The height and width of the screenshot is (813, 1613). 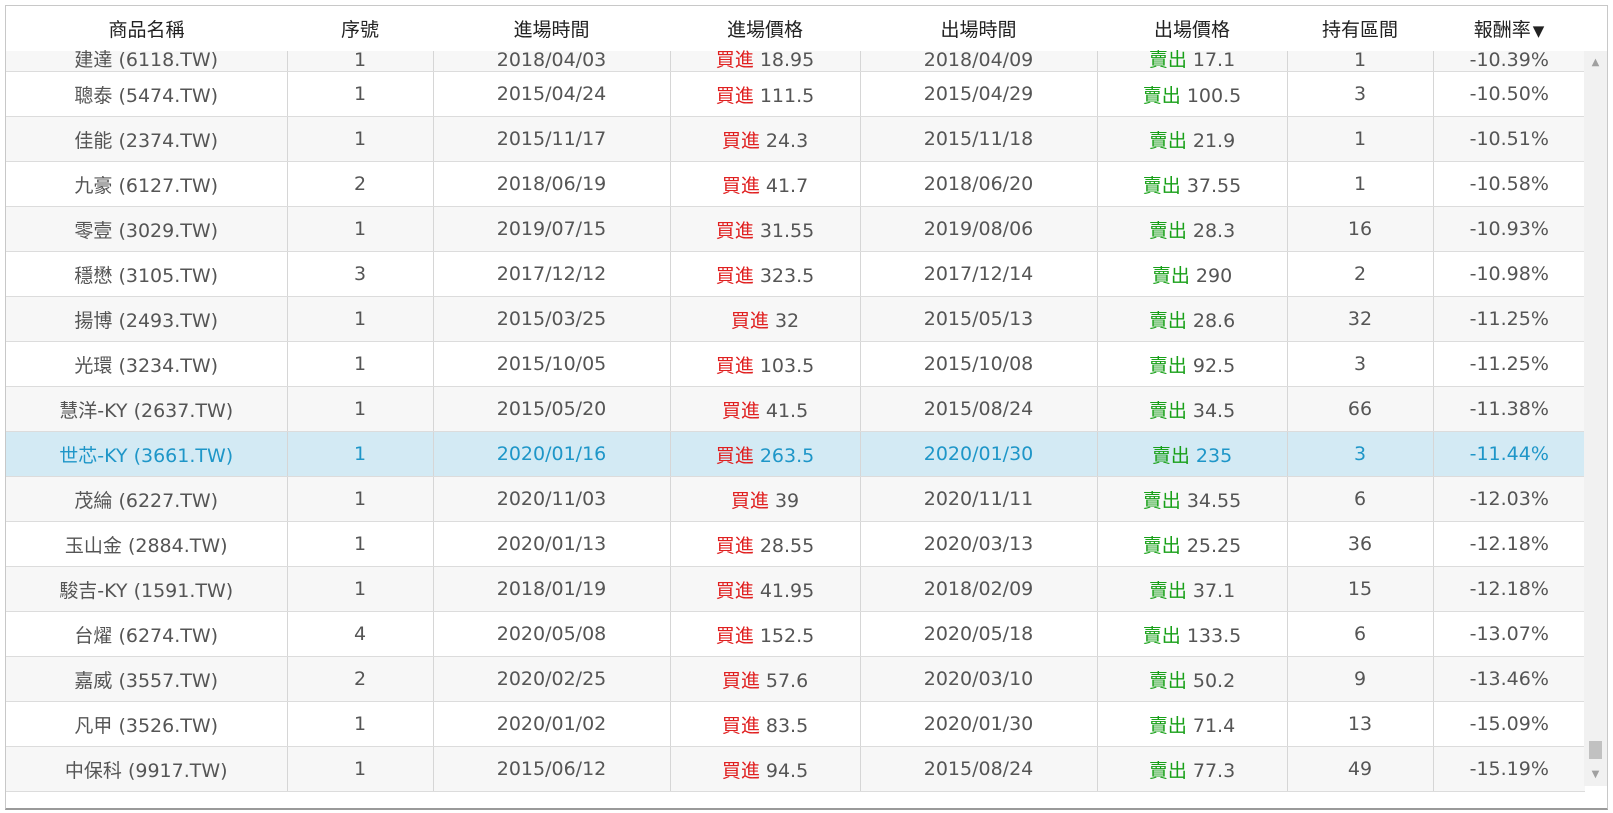 I want to click on header-entry-date: 進場時間, so click(x=551, y=29).